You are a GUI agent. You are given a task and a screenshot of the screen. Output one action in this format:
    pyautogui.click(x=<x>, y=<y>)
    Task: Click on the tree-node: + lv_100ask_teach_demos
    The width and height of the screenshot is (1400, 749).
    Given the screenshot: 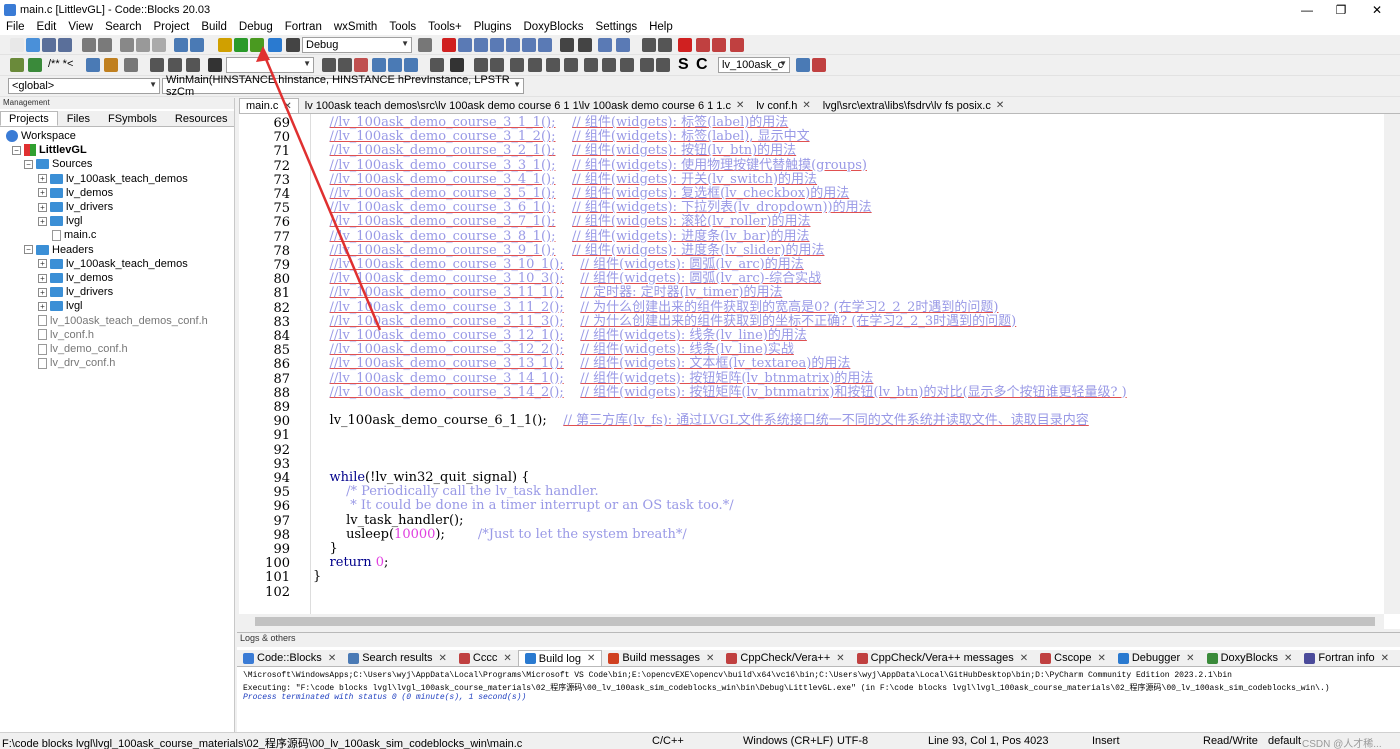 What is the action you would take?
    pyautogui.click(x=113, y=179)
    